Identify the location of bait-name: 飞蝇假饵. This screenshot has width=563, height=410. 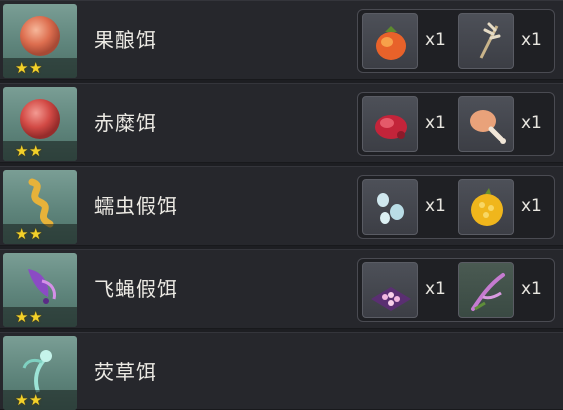
(136, 289).